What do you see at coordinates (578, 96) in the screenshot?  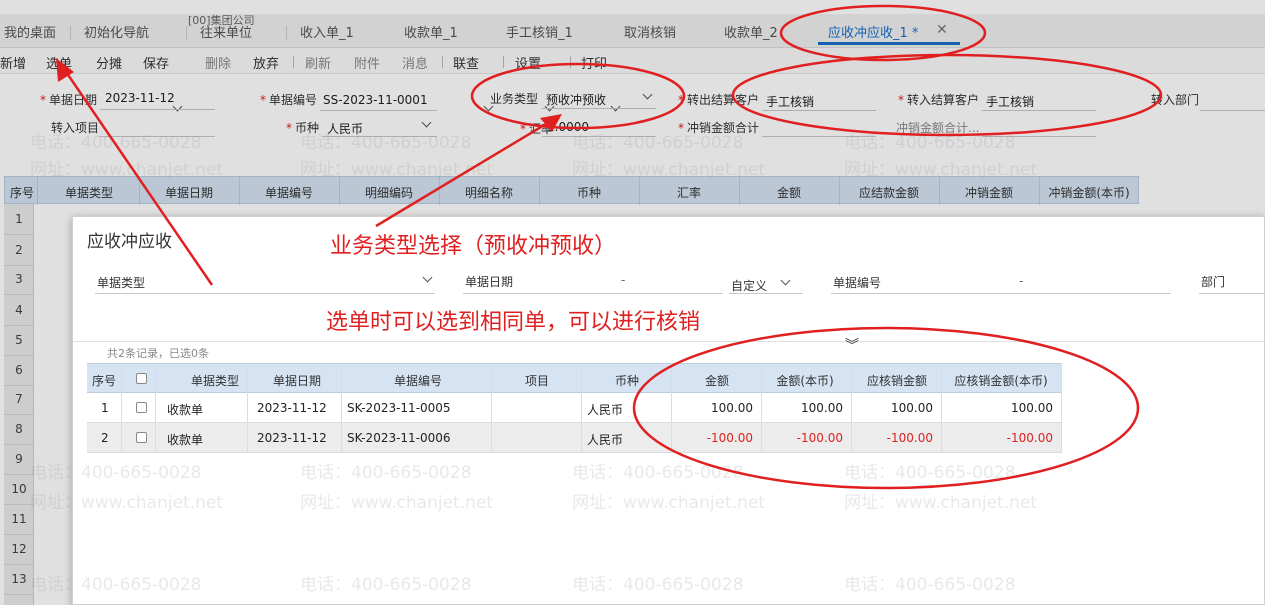 I see `annotation-ellipse-biztype` at bounding box center [578, 96].